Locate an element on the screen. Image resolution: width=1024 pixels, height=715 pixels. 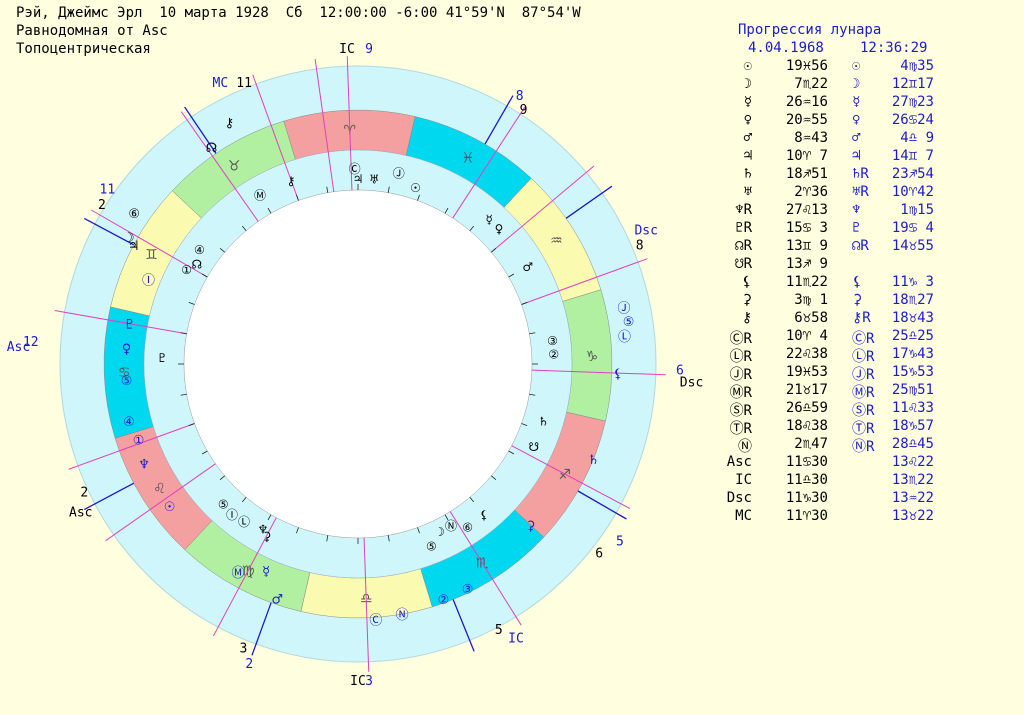
progressed-position: 11♌33 is located at coordinates (912, 408).